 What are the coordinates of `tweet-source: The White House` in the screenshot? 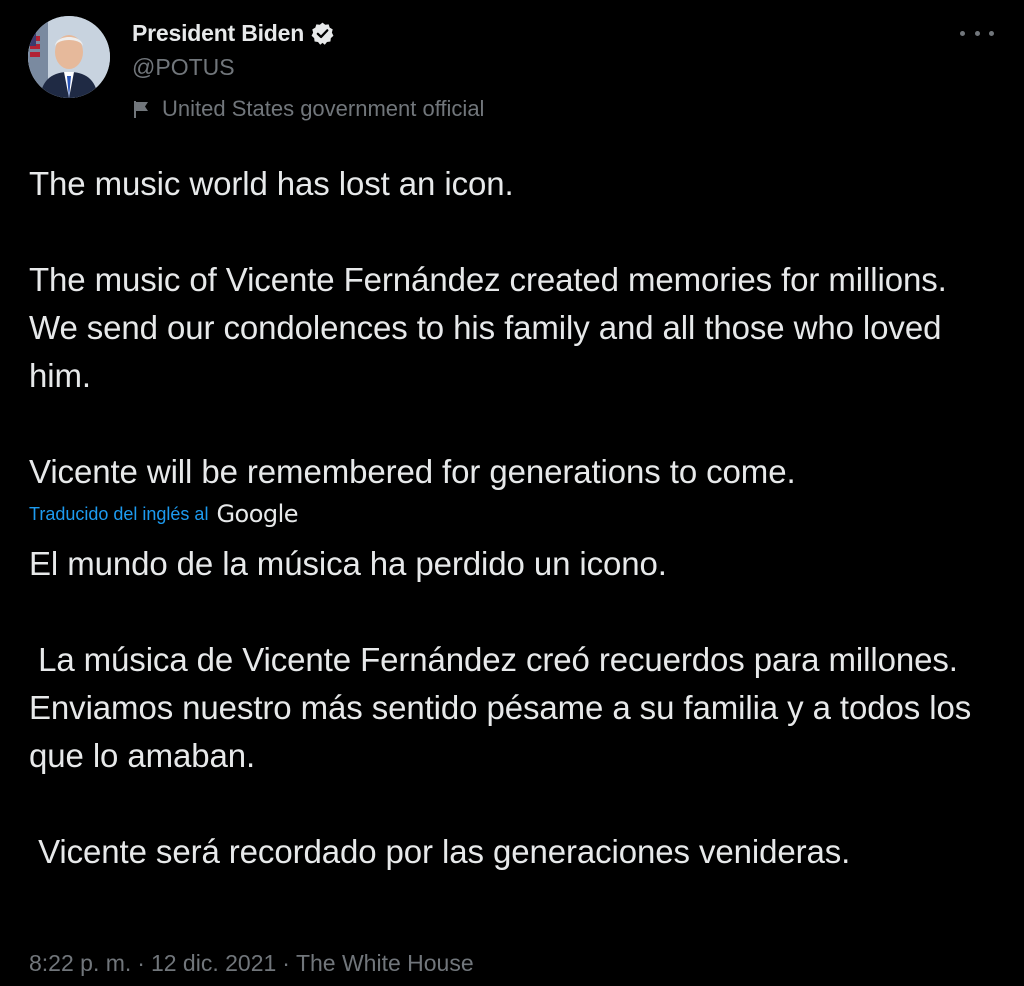 It's located at (385, 963).